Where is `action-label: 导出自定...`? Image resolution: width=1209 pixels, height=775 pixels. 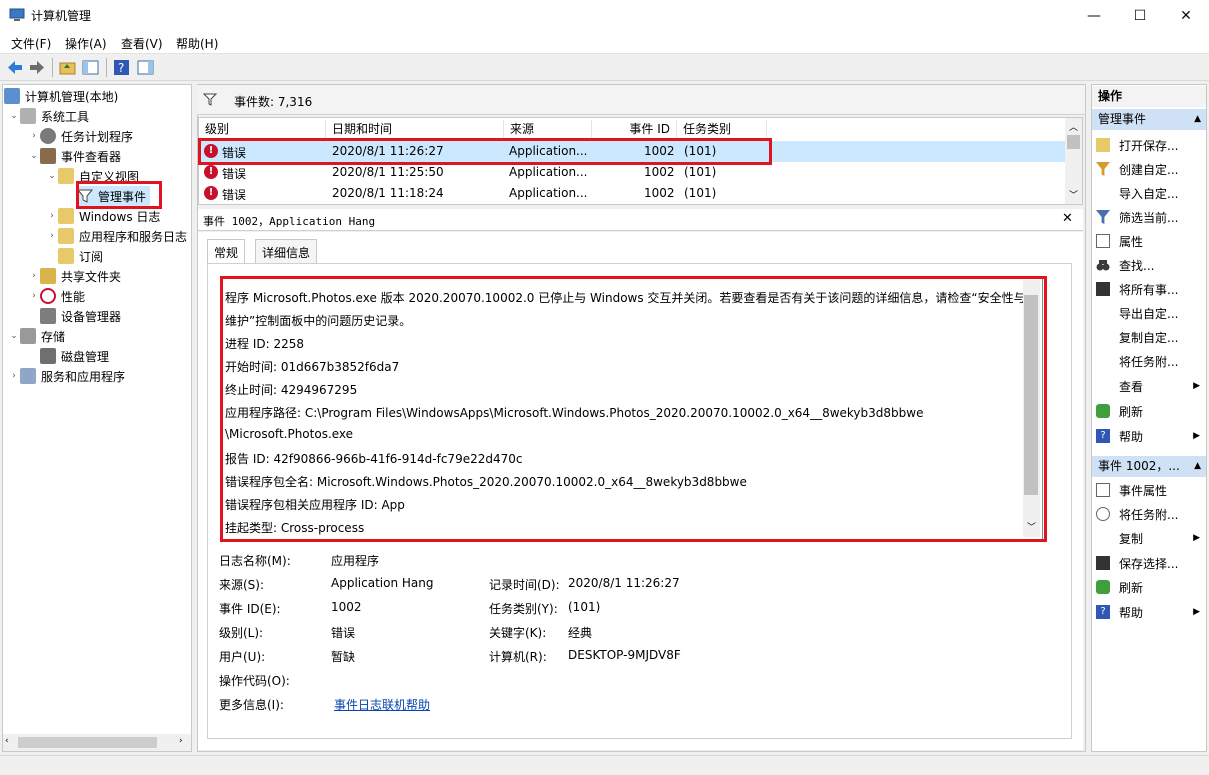 action-label: 导出自定... is located at coordinates (1149, 313).